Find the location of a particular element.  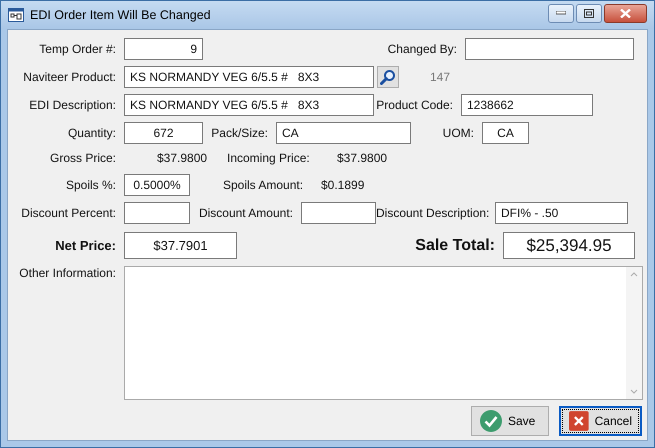

quantity-field: 672 is located at coordinates (163, 133).